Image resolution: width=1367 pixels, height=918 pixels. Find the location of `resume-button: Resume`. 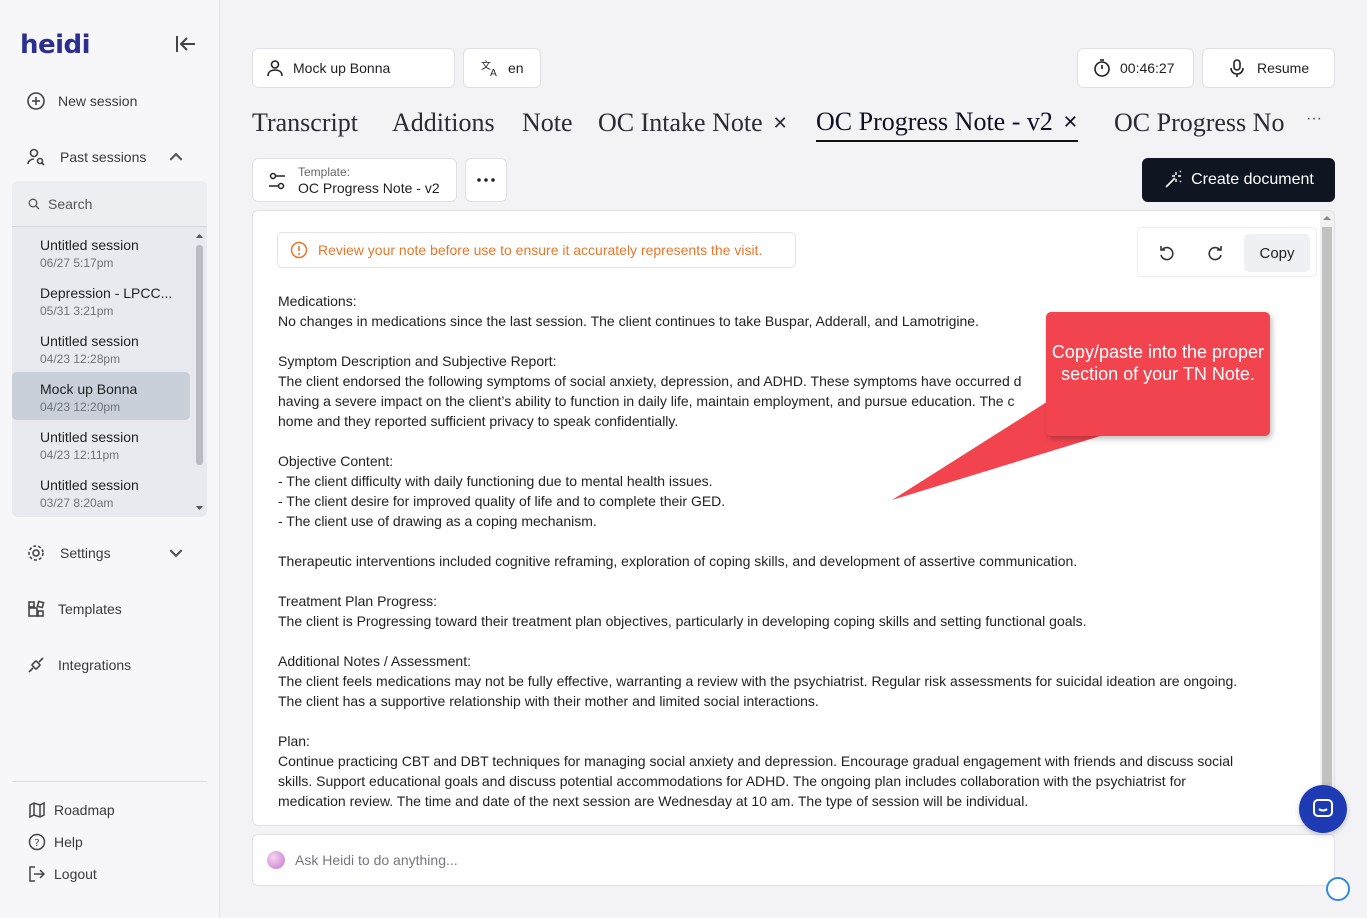

resume-button: Resume is located at coordinates (1268, 68).